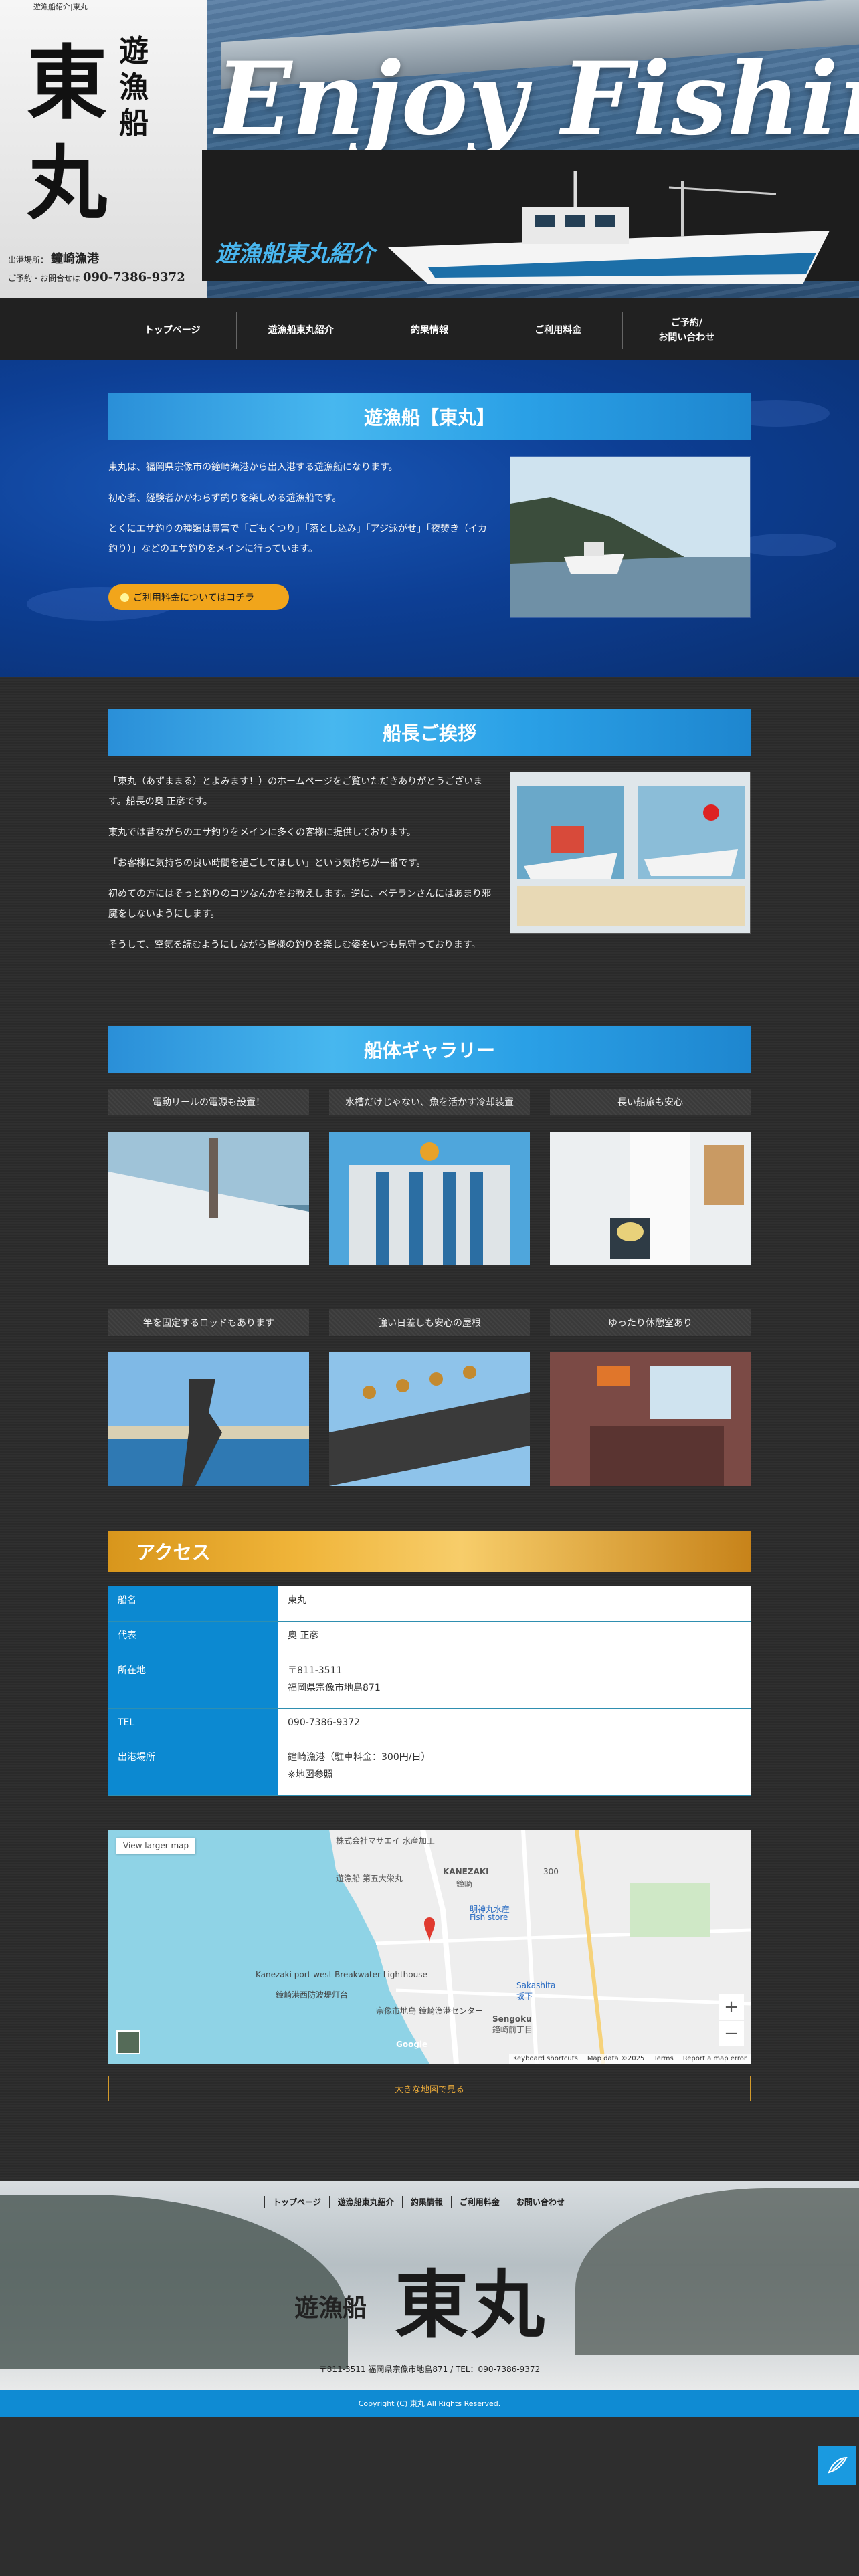 The image size is (859, 2576). I want to click on map-label: 鐘崎前丁目, so click(512, 2029).